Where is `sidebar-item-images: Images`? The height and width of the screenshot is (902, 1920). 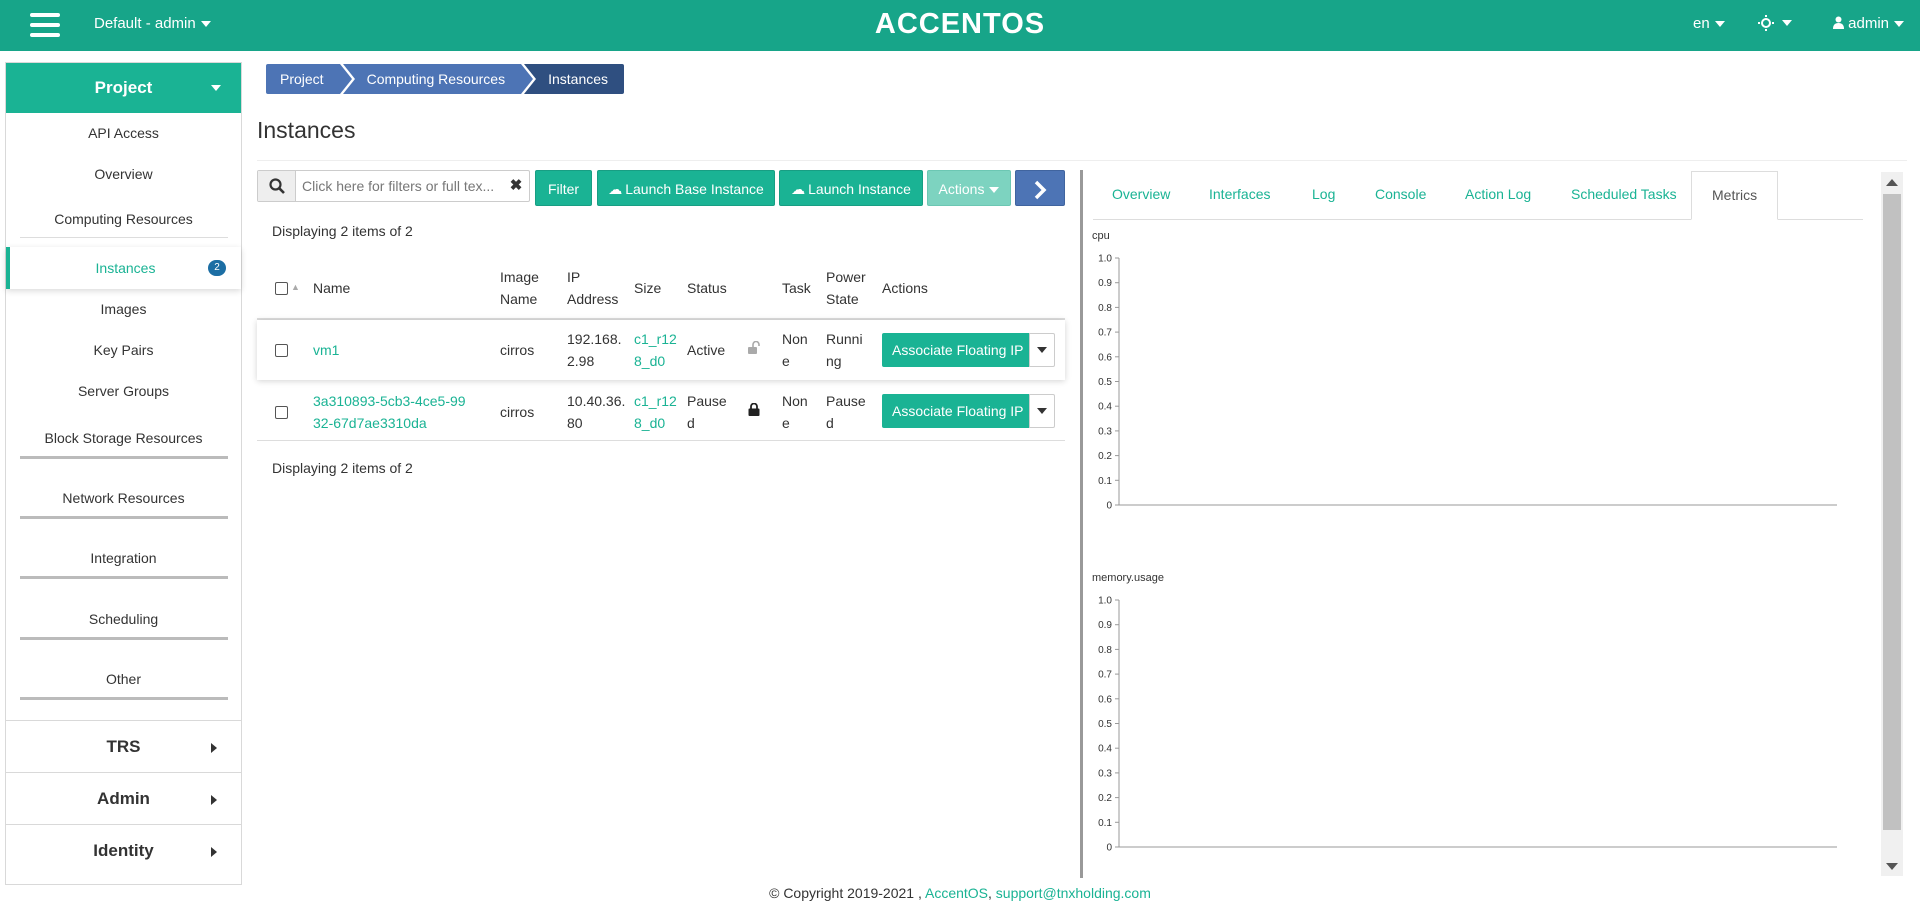 sidebar-item-images: Images is located at coordinates (123, 309).